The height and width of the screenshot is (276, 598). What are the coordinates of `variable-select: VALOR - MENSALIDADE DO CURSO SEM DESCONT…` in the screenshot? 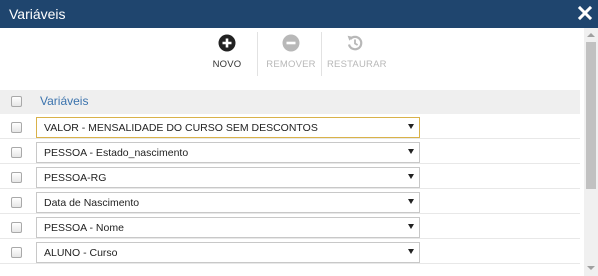 It's located at (228, 127).